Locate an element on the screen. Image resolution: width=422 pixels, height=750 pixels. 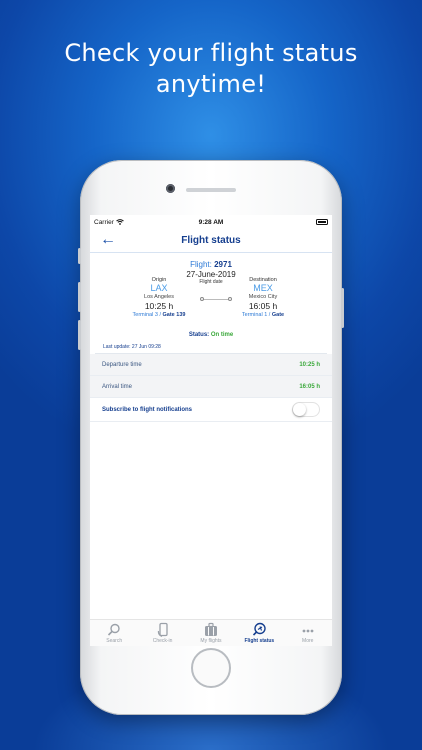
destination-code: MEX is located at coordinates (263, 288).